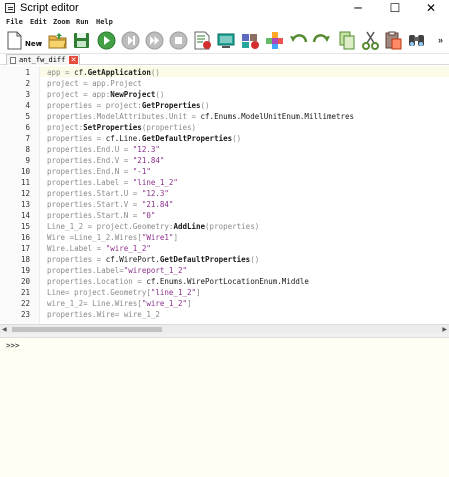 The width and height of the screenshot is (449, 477). I want to click on save-icon, so click(81, 40).